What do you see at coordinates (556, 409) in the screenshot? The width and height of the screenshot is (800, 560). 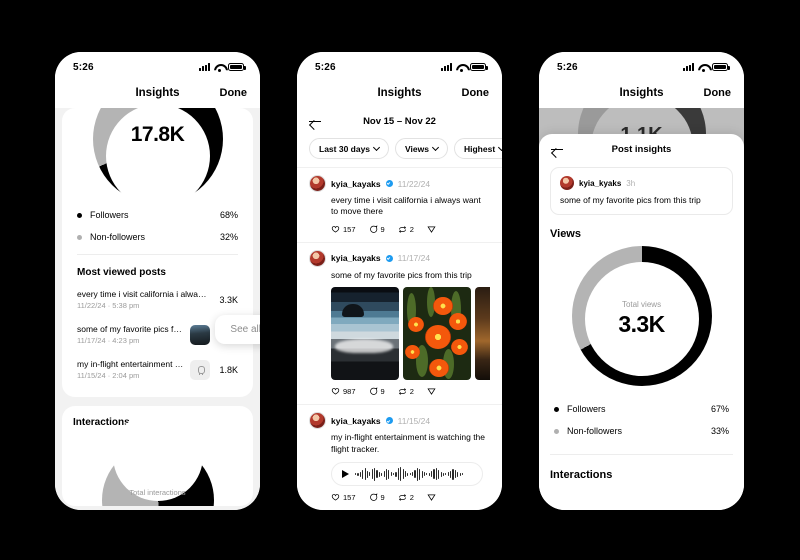 I see `legend-dot-followers` at bounding box center [556, 409].